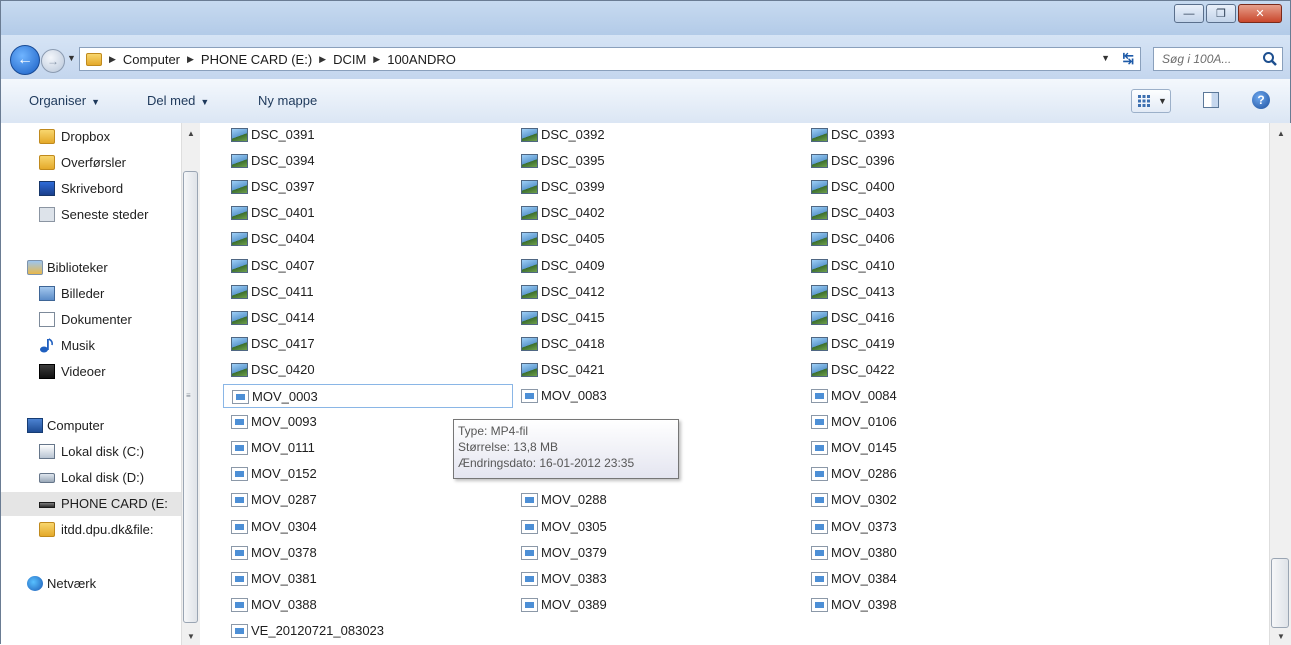  Describe the element at coordinates (621, 292) in the screenshot. I see `file-item: DSC_0412` at that location.